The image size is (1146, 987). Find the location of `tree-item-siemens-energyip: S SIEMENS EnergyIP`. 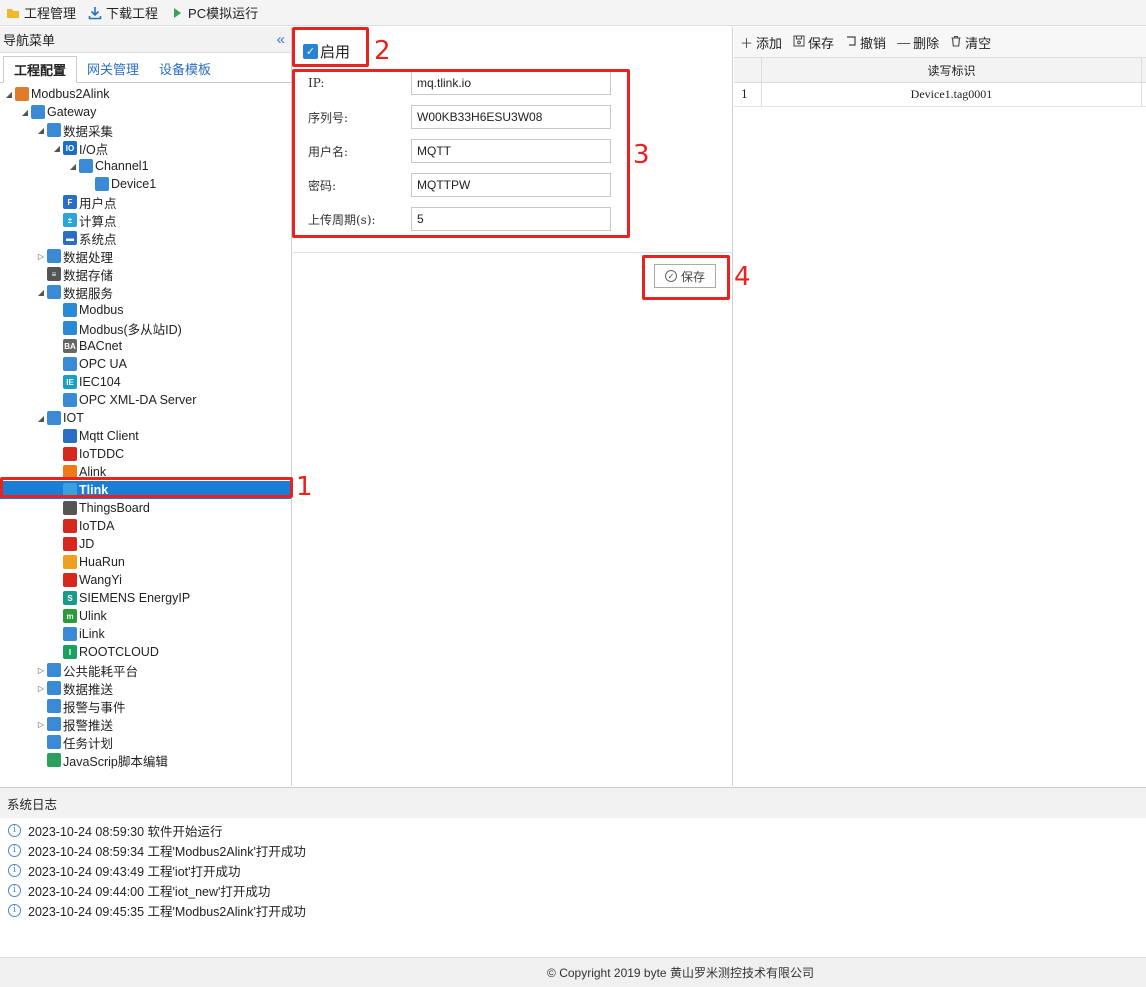

tree-item-siemens-energyip: S SIEMENS EnergyIP is located at coordinates (145, 598).